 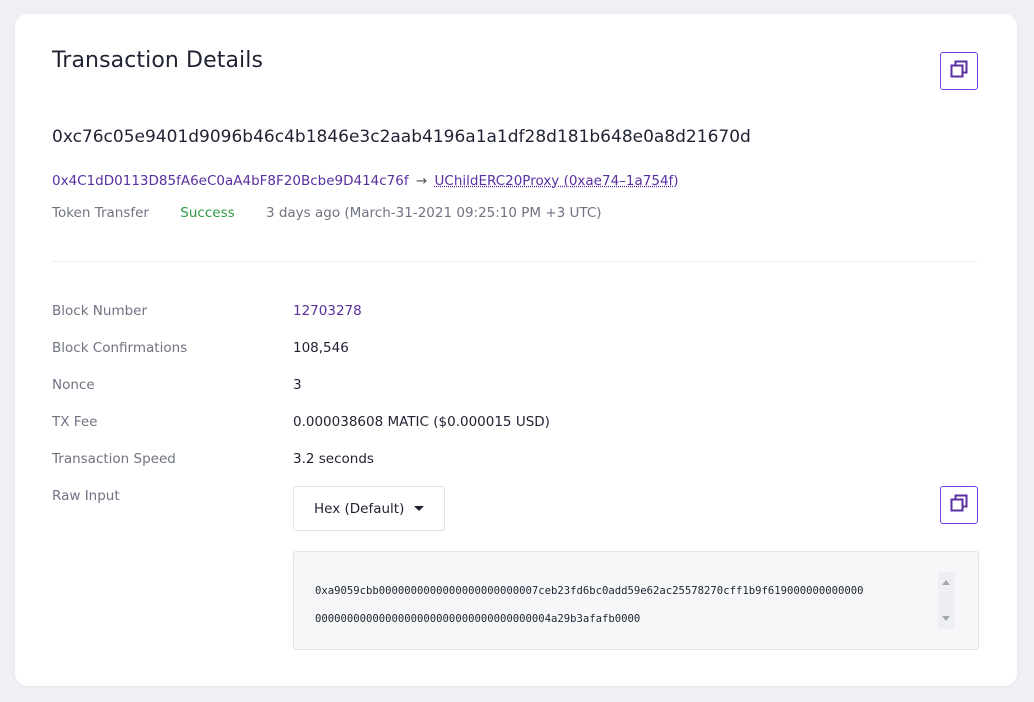 What do you see at coordinates (321, 348) in the screenshot?
I see `confirmations-value: 108,546` at bounding box center [321, 348].